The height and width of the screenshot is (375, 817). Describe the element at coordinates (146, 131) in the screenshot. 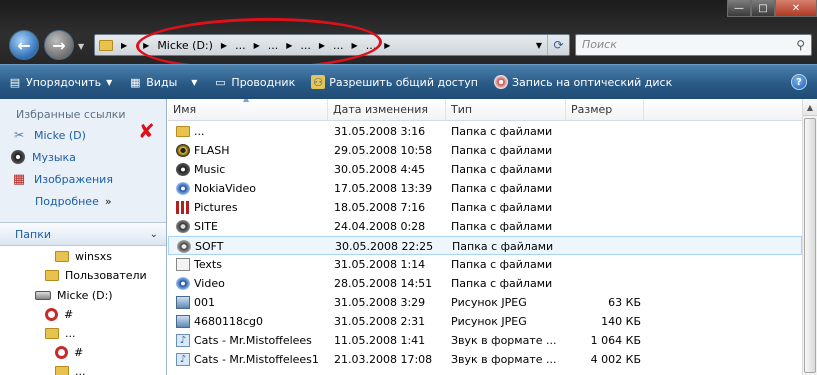

I see `red-annotation-x: ✘` at that location.